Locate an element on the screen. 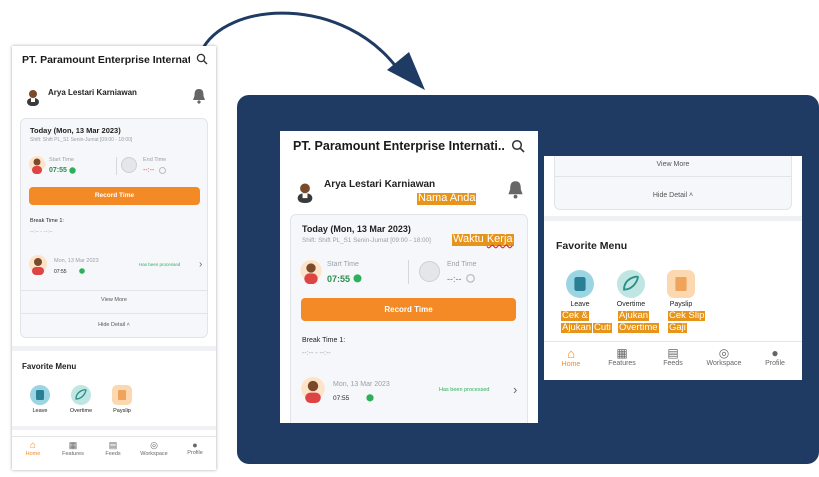  annotation-name: Nama Anda is located at coordinates (447, 198).